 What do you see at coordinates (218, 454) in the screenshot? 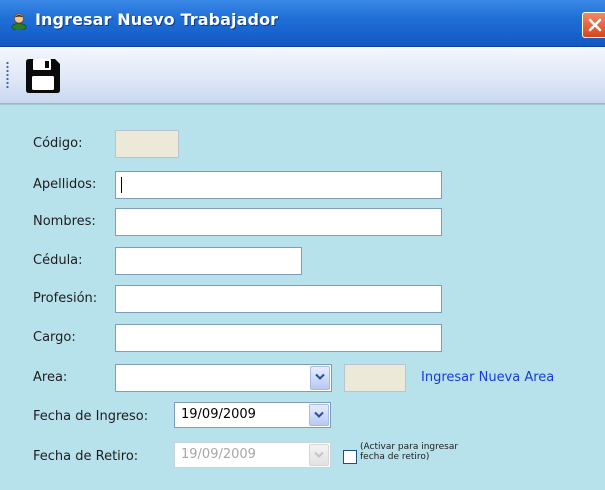
I see `fecha-retiro-value: 19/09/2009` at bounding box center [218, 454].